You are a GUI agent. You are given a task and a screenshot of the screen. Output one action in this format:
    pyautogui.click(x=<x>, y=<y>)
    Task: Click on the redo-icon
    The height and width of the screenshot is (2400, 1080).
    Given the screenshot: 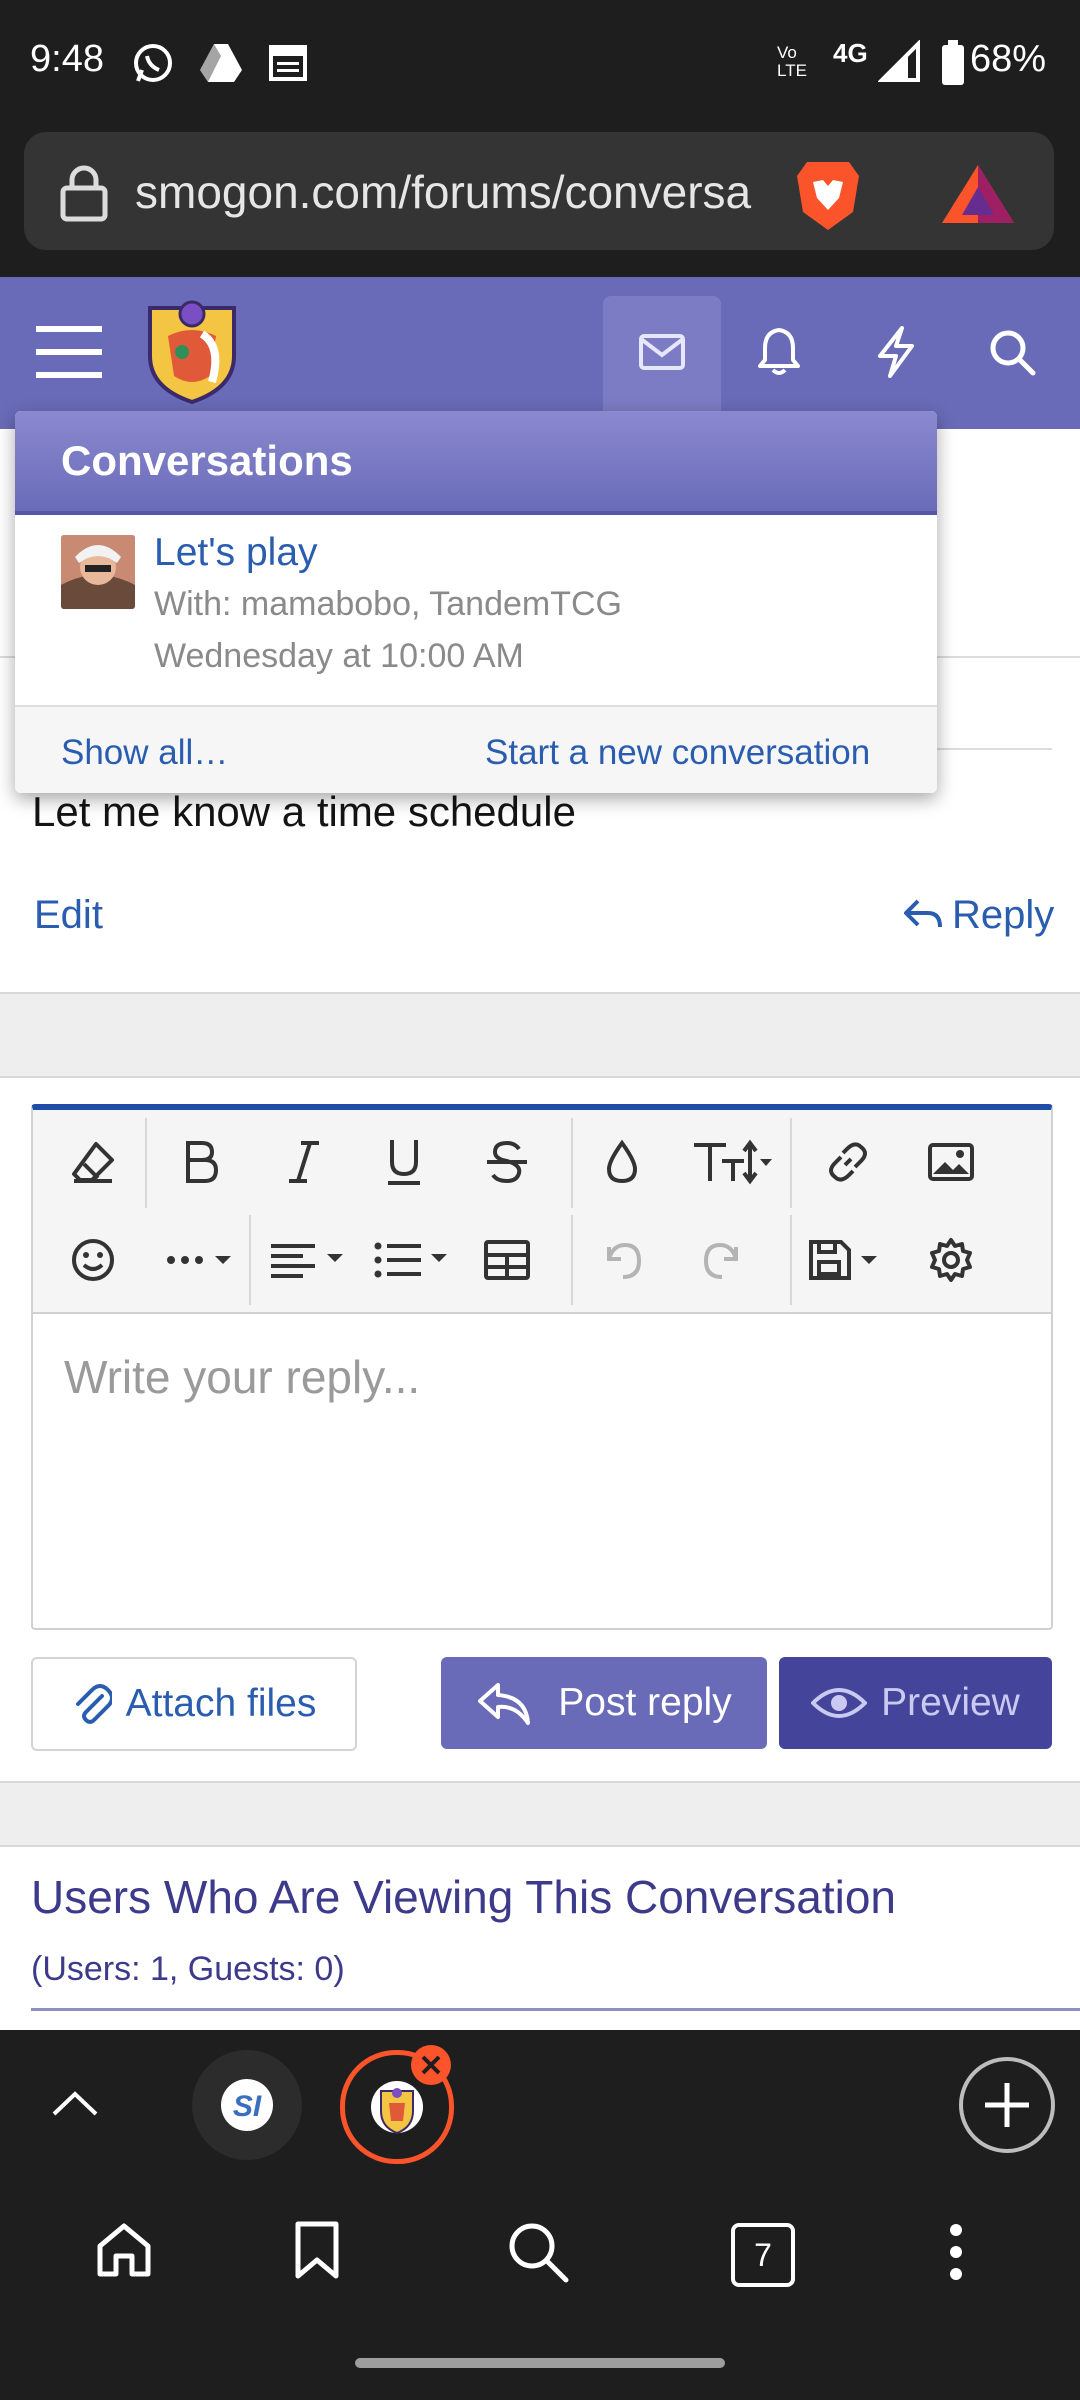 What is the action you would take?
    pyautogui.click(x=723, y=1260)
    